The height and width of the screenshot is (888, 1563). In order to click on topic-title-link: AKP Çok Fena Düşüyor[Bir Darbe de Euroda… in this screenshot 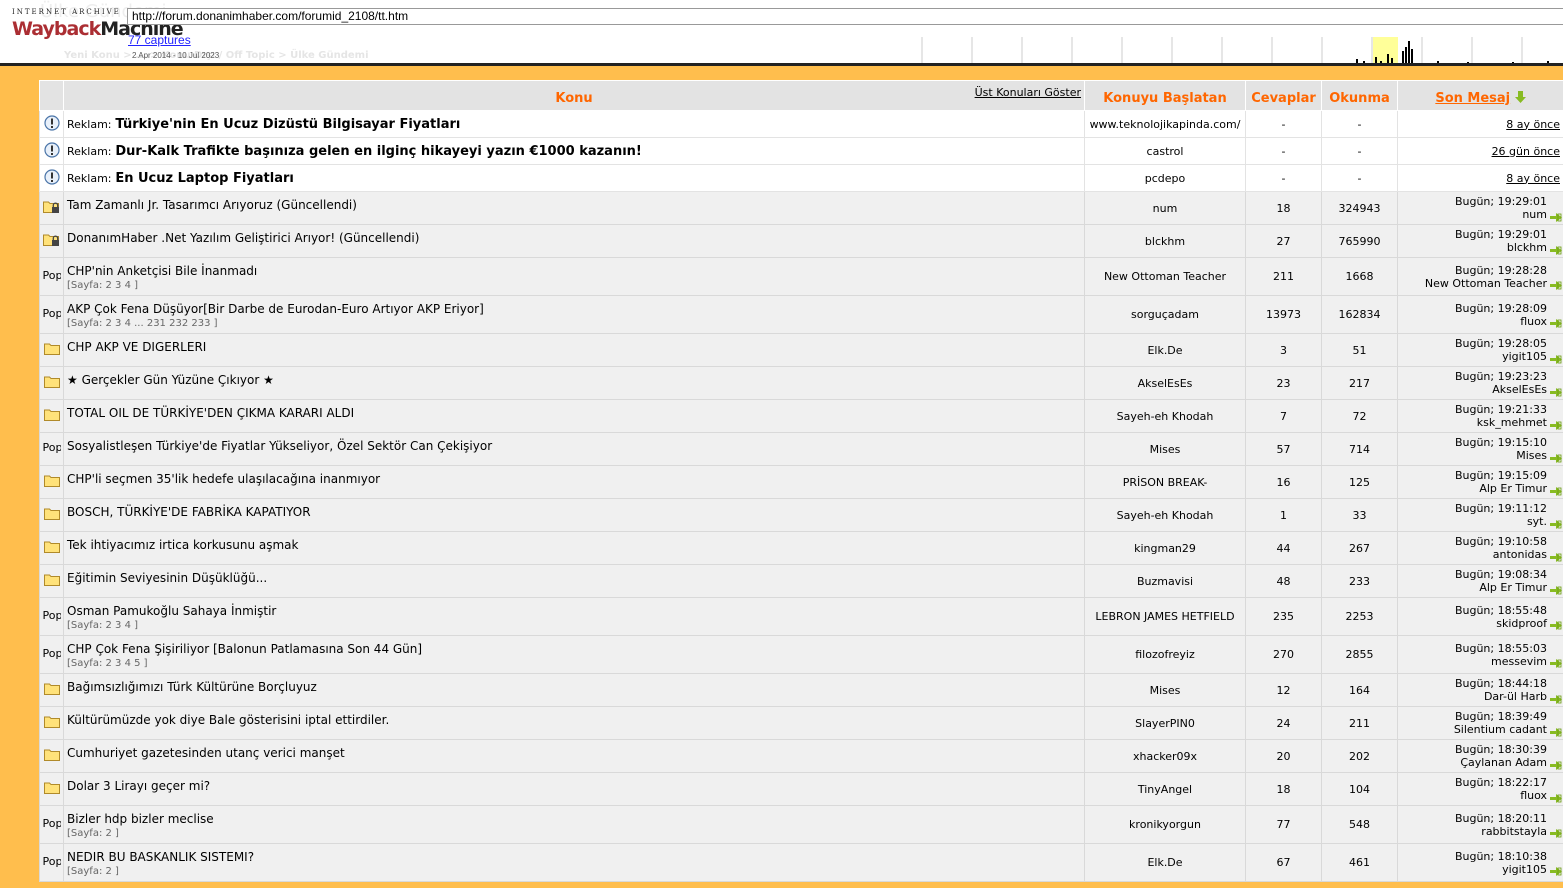, I will do `click(275, 309)`.